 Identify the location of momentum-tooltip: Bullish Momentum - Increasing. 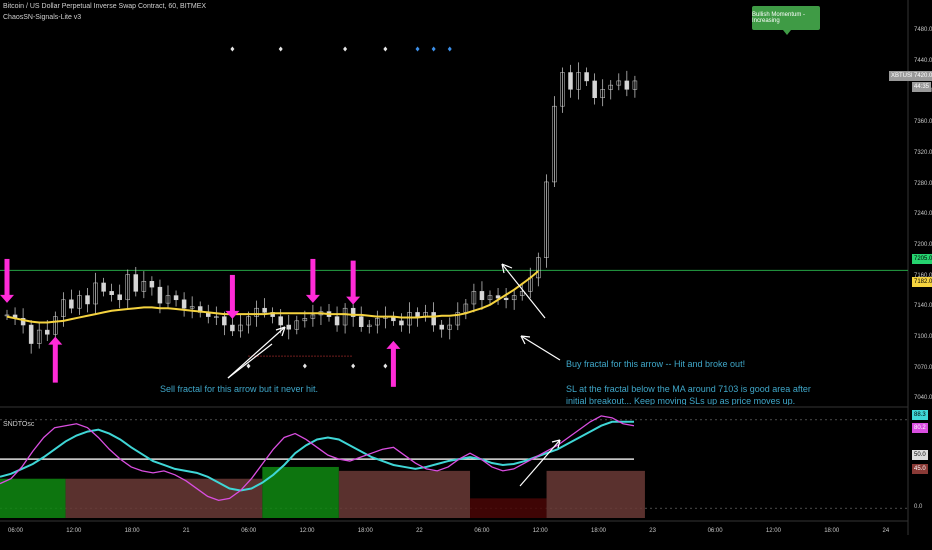
(786, 20).